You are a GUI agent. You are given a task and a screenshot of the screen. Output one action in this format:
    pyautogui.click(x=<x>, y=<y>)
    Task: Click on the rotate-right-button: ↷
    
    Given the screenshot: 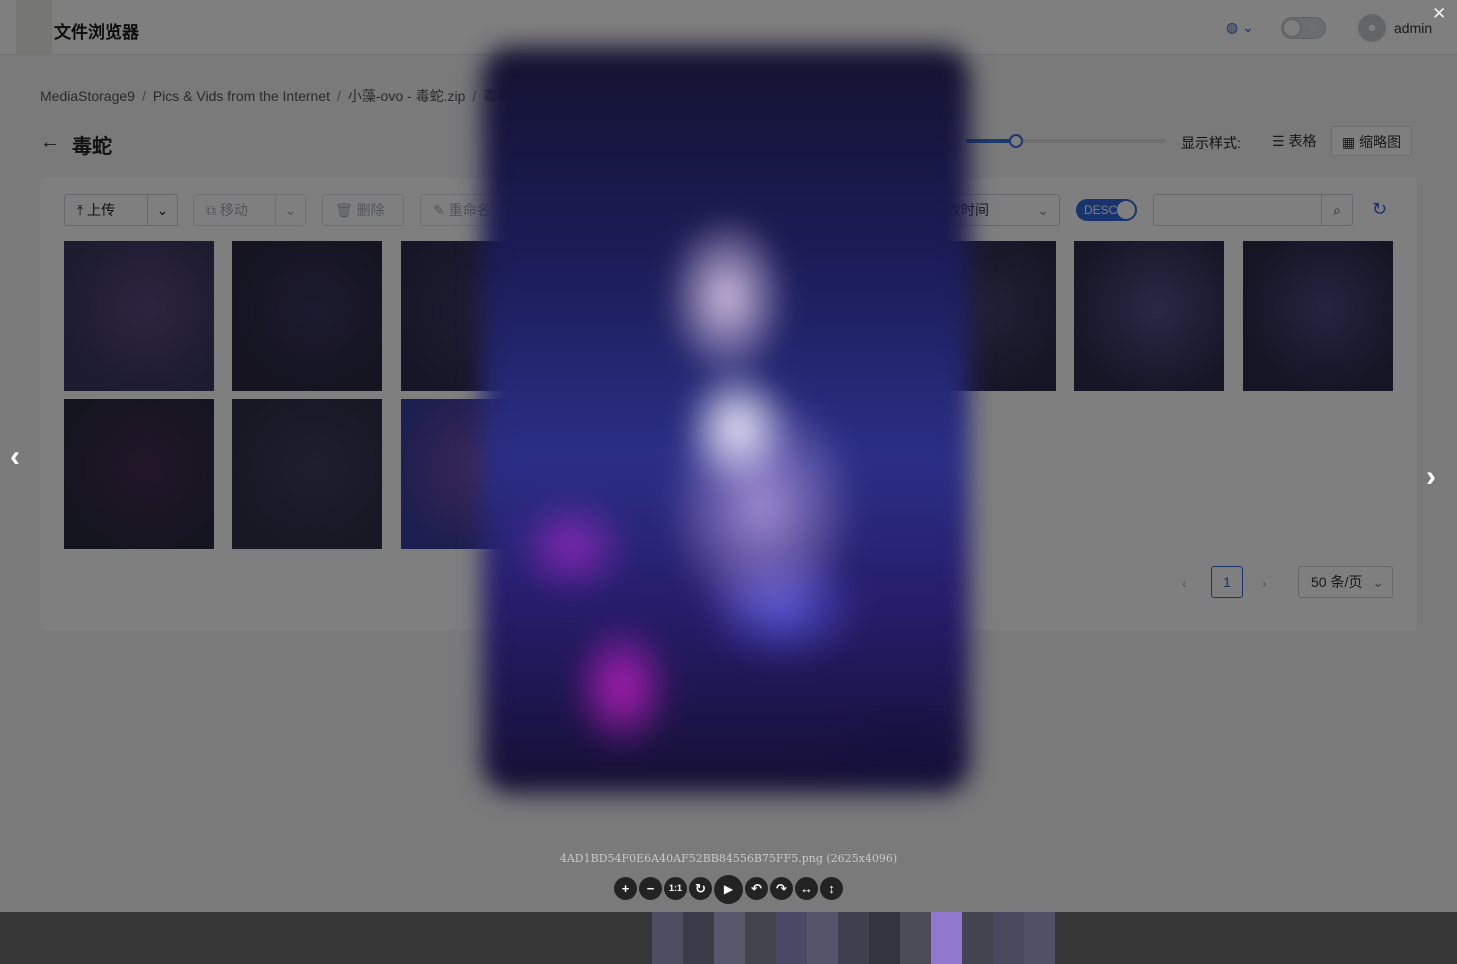 What is the action you would take?
    pyautogui.click(x=781, y=888)
    